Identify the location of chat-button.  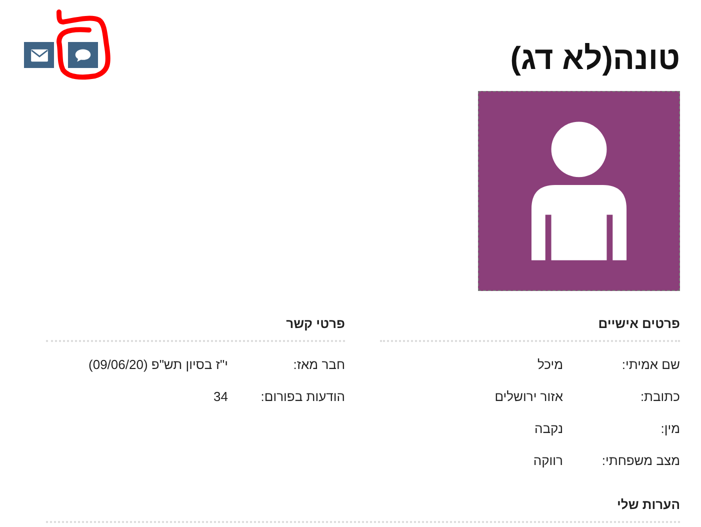
(83, 55).